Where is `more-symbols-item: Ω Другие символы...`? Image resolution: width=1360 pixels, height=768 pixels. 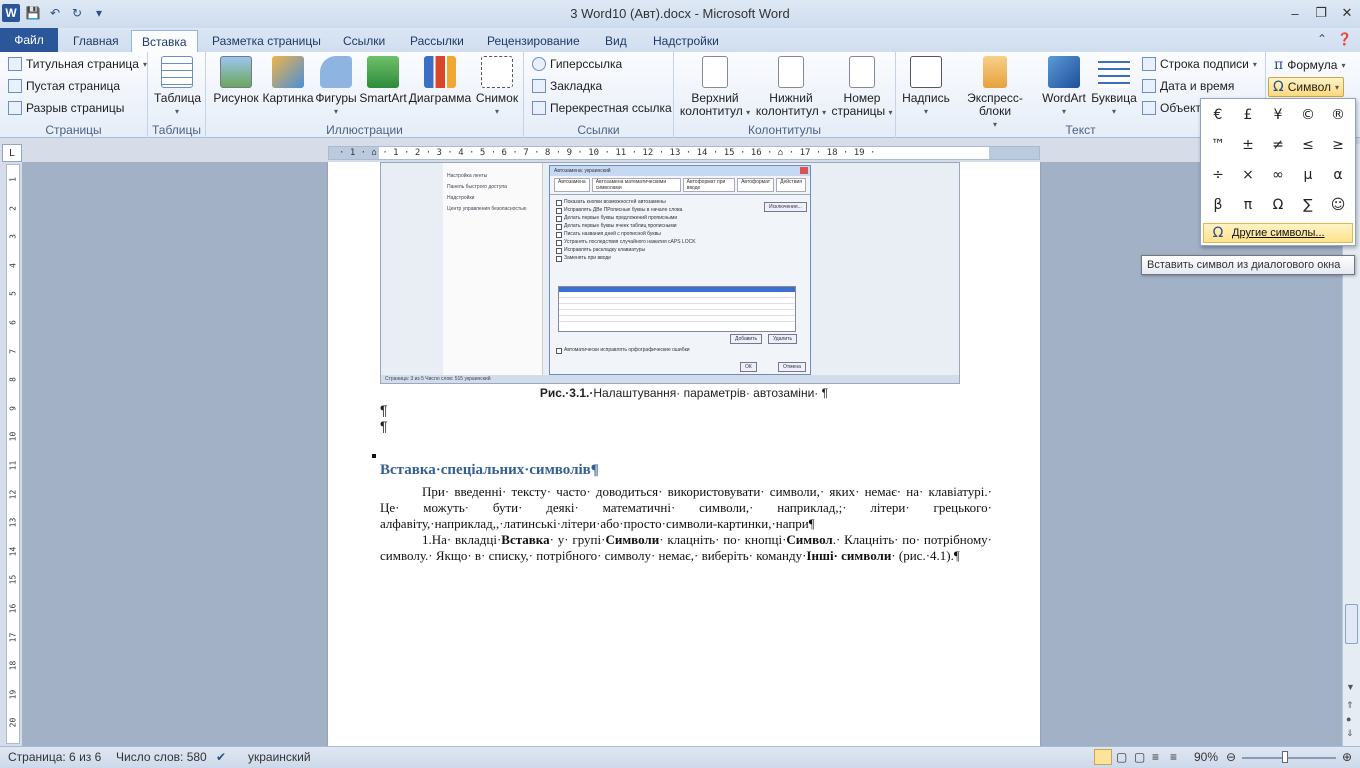 more-symbols-item: Ω Другие символы... is located at coordinates (1278, 233).